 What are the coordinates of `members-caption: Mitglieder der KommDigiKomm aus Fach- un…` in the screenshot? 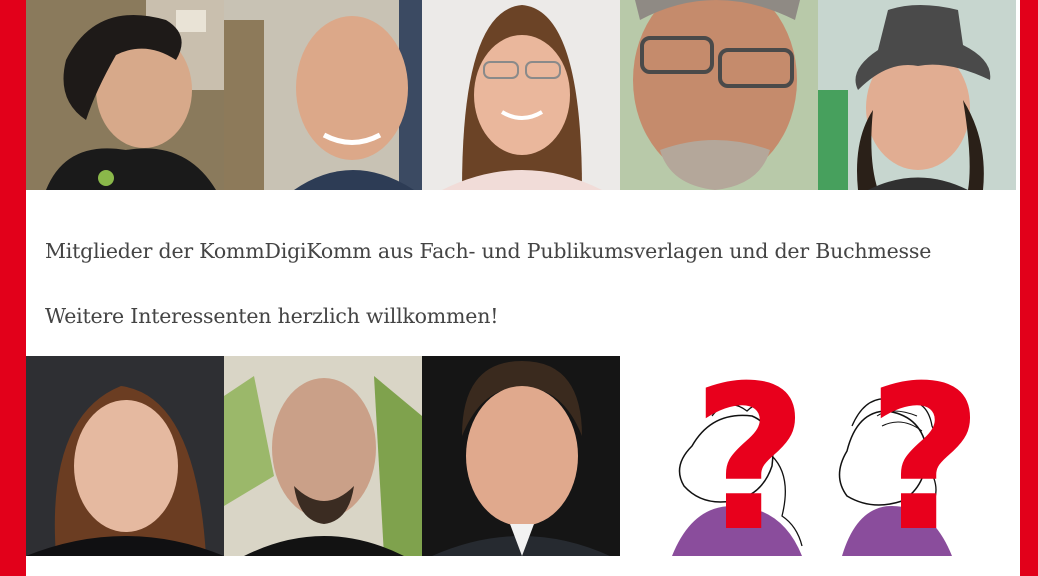 It's located at (488, 251).